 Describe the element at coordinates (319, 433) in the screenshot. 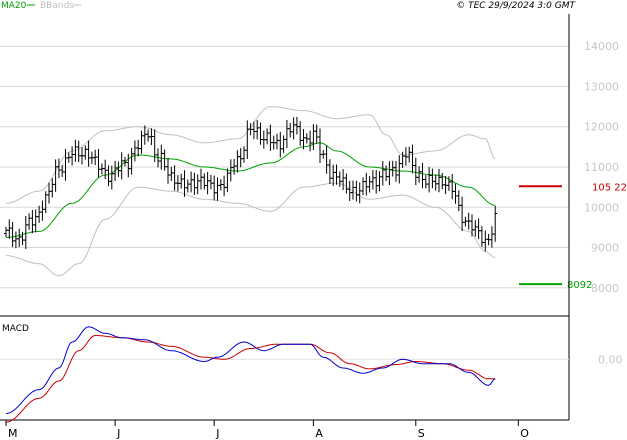

I see `x-tick-label: A` at that location.